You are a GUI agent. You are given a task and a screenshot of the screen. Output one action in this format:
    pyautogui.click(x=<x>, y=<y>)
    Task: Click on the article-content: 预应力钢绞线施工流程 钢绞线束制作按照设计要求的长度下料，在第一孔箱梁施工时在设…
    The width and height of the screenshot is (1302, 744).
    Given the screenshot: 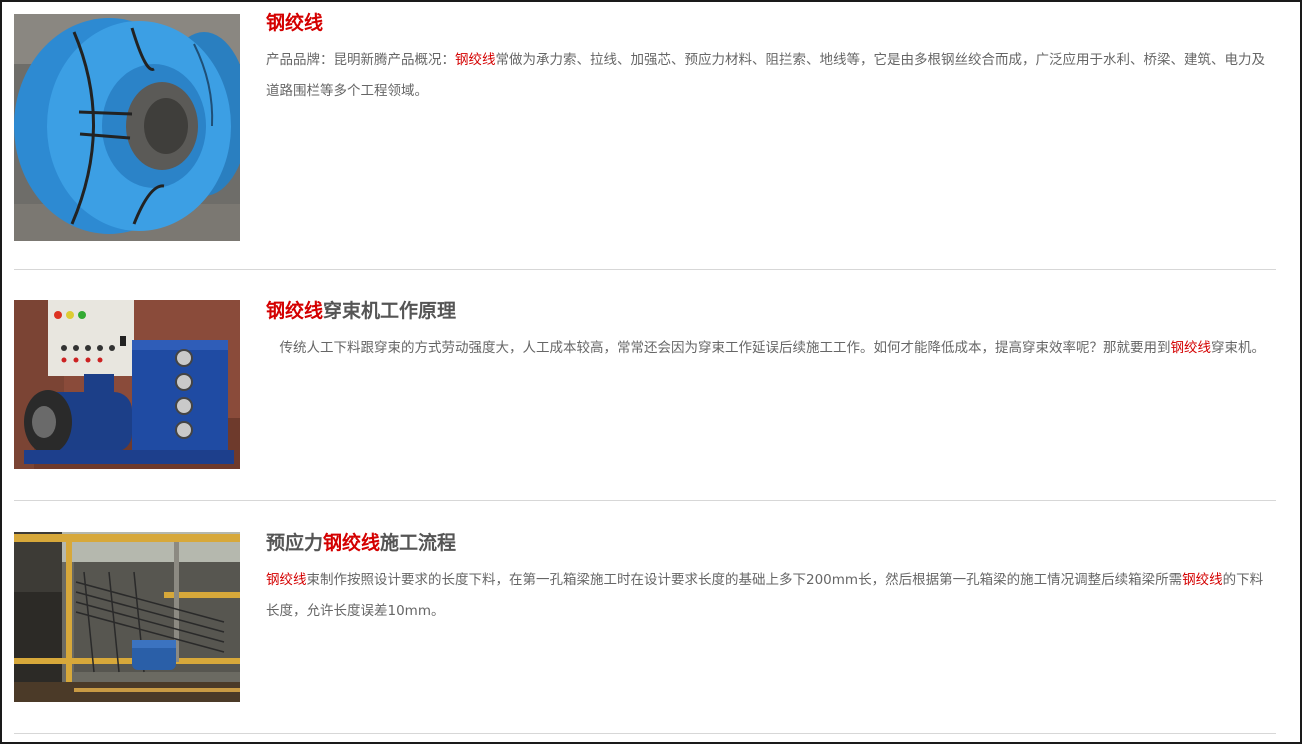 What is the action you would take?
    pyautogui.click(x=767, y=578)
    